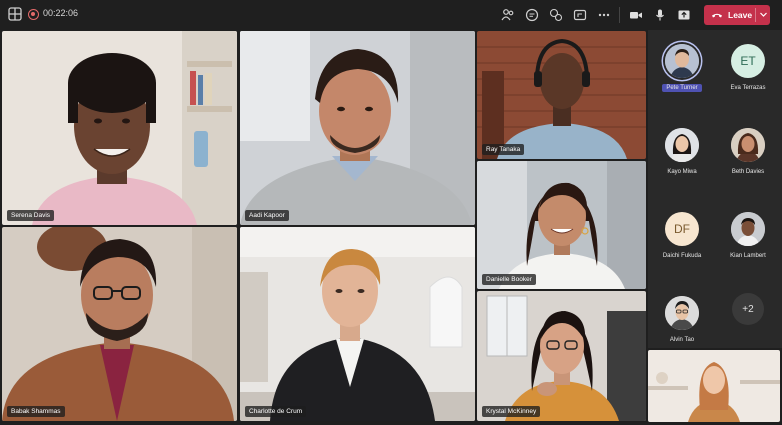 Image resolution: width=782 pixels, height=425 pixels. Describe the element at coordinates (682, 340) in the screenshot. I see `roster-person-name: Alvin Tao` at that location.